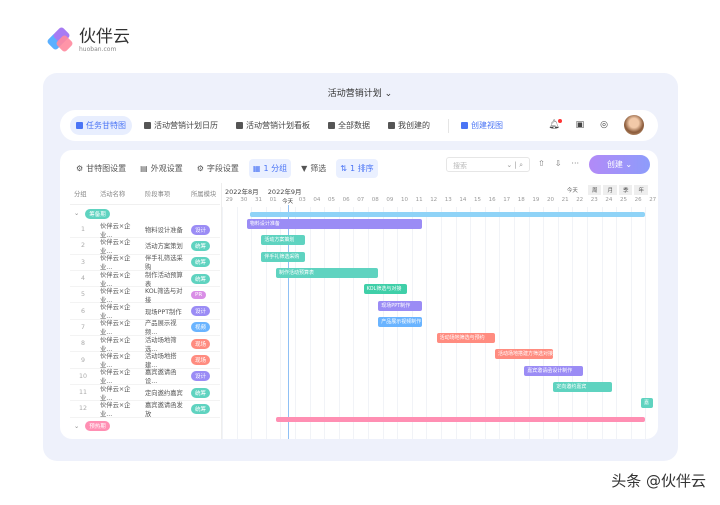  What do you see at coordinates (634, 125) in the screenshot?
I see `avatar` at bounding box center [634, 125].